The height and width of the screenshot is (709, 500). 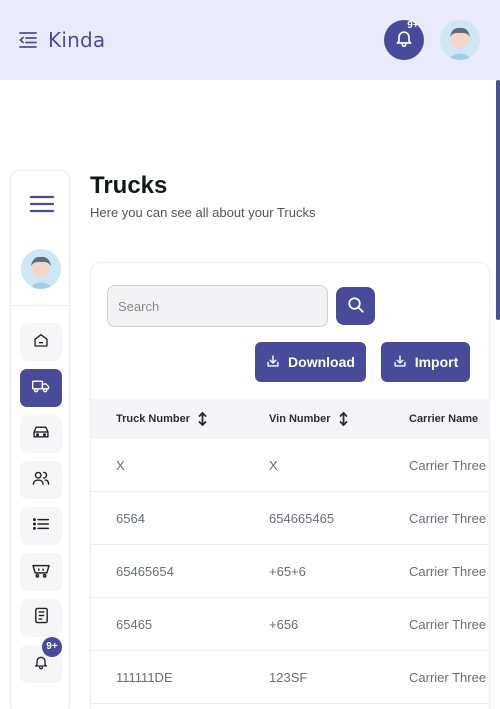 What do you see at coordinates (302, 518) in the screenshot?
I see `cell-vin-number: 654665465` at bounding box center [302, 518].